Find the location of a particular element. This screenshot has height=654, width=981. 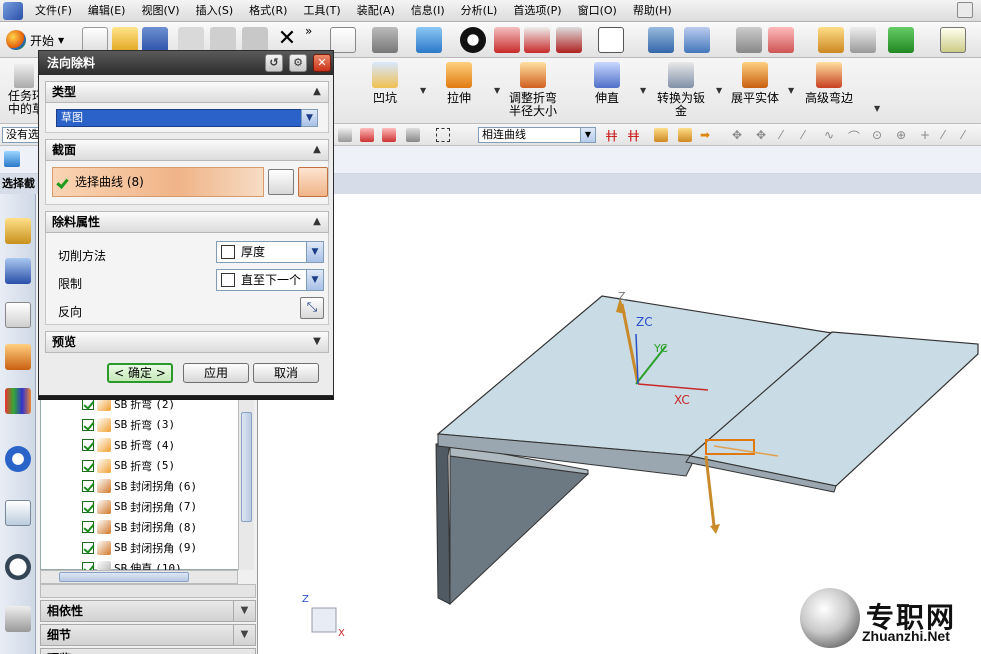

clock-icon is located at coordinates (18, 567).